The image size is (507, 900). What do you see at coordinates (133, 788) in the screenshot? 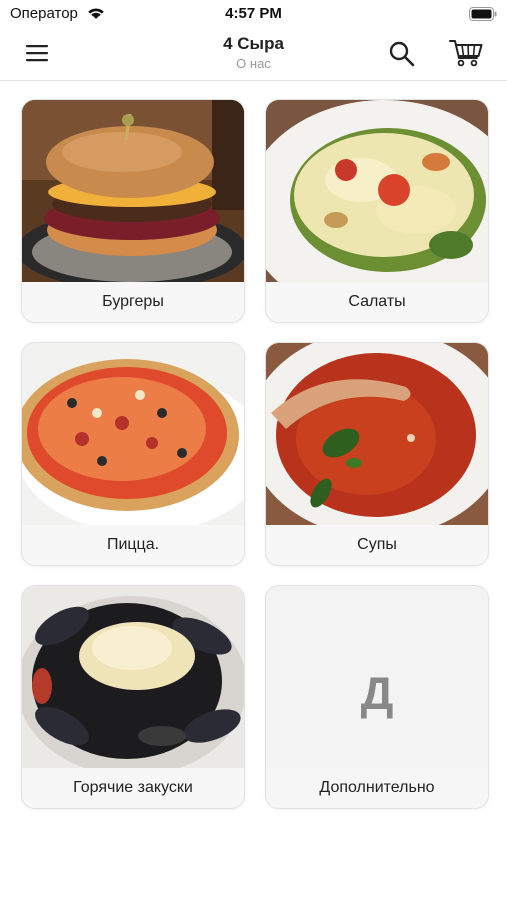
I see `category-label: Горячие закуски` at bounding box center [133, 788].